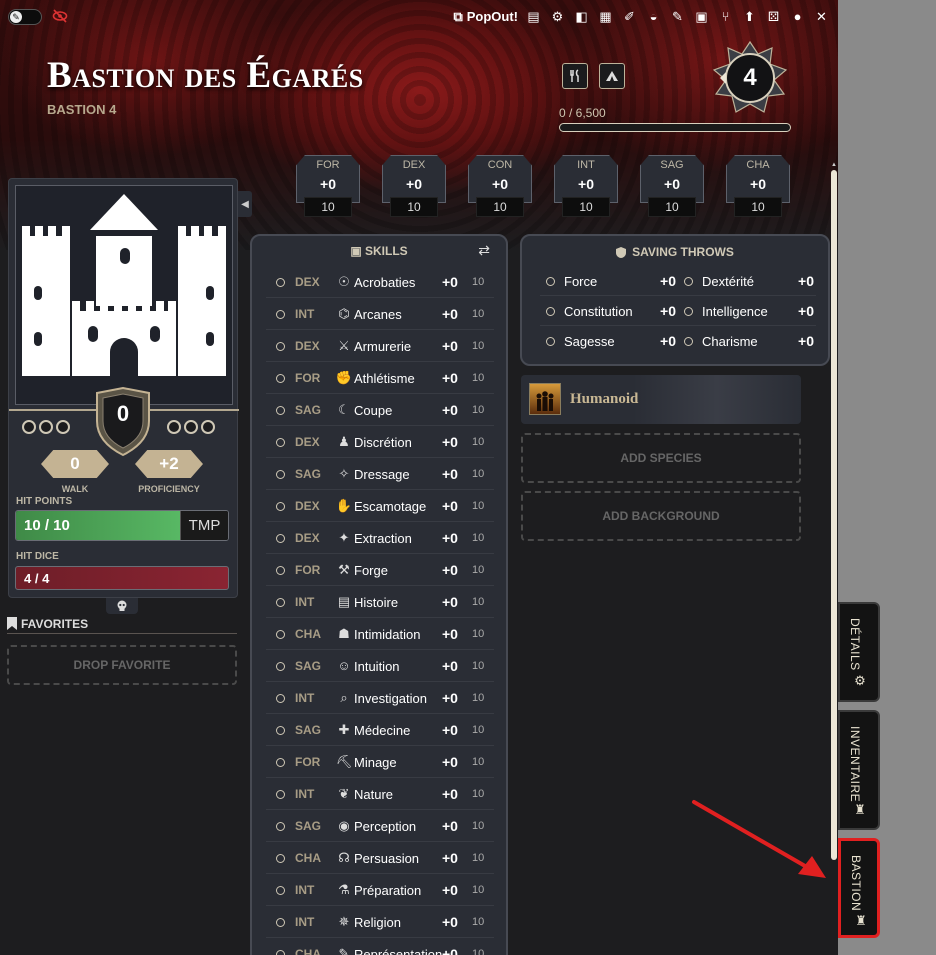  What do you see at coordinates (387, 634) in the screenshot?
I see `skill-name: Intimidation` at bounding box center [387, 634].